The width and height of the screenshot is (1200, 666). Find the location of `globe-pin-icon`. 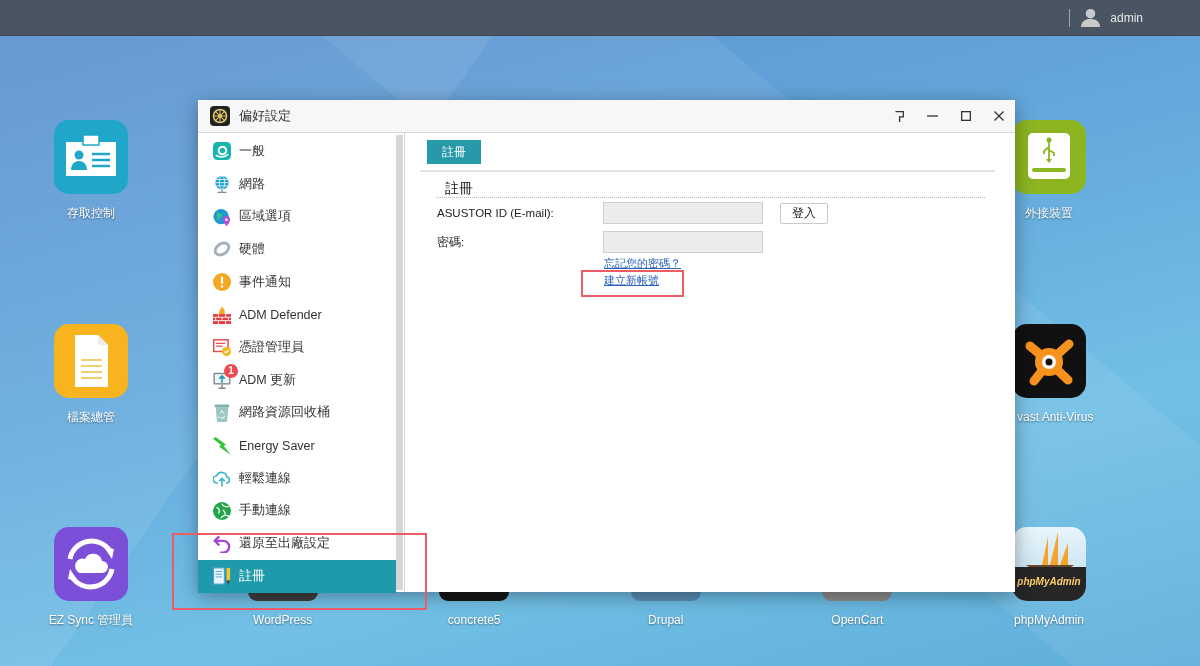

globe-pin-icon is located at coordinates (222, 216).